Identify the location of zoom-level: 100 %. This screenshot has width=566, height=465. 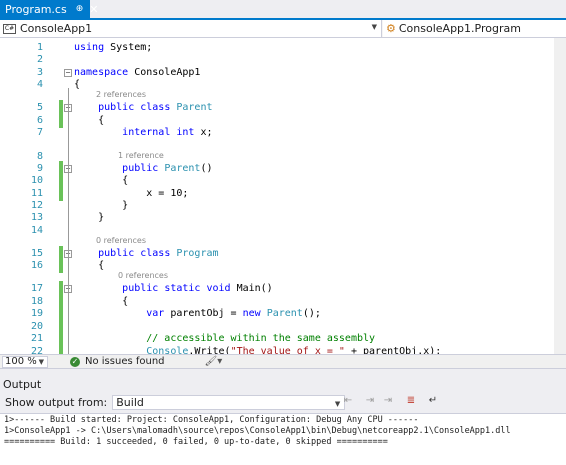
(21, 361).